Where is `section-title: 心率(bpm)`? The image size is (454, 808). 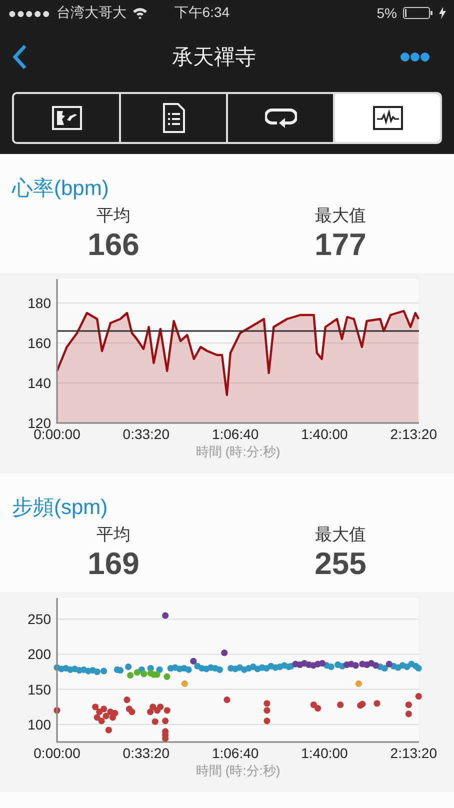
section-title: 心率(bpm) is located at coordinates (60, 189).